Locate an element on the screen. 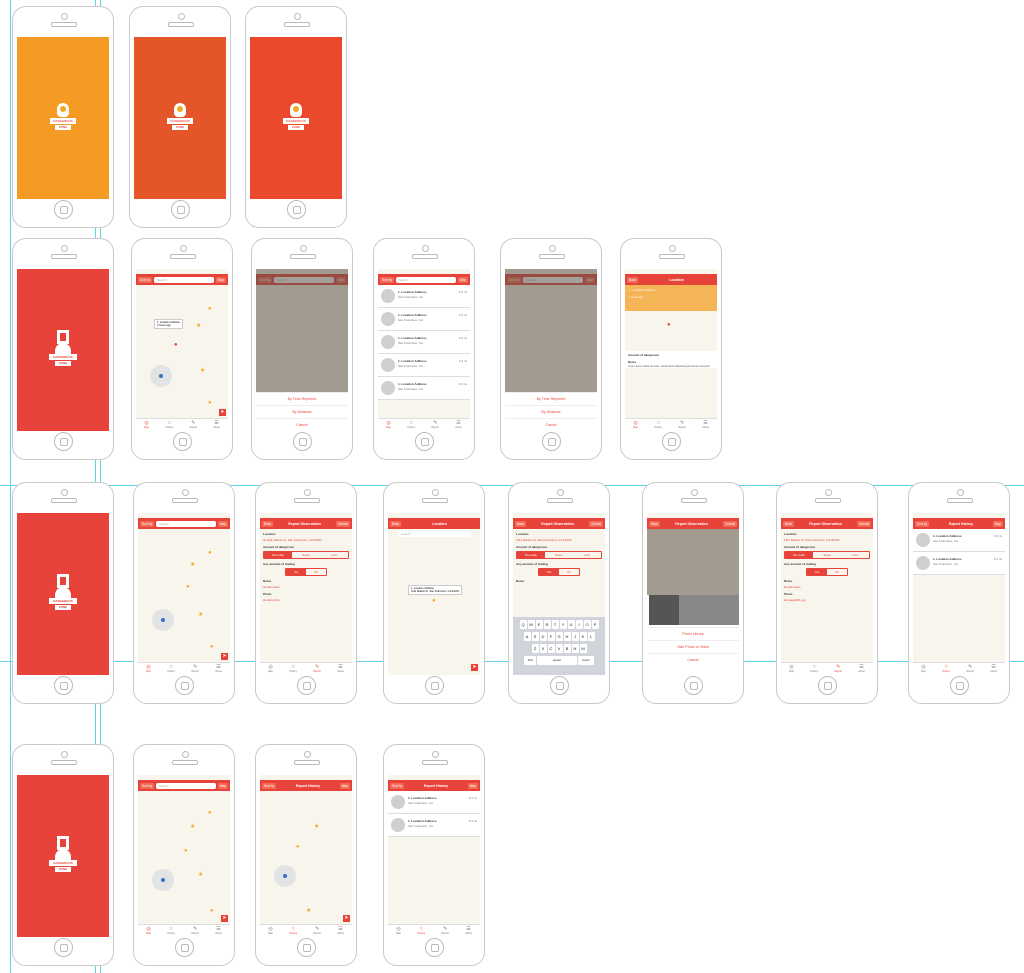  photo-library-option: Photo Library is located at coordinates (693, 633).